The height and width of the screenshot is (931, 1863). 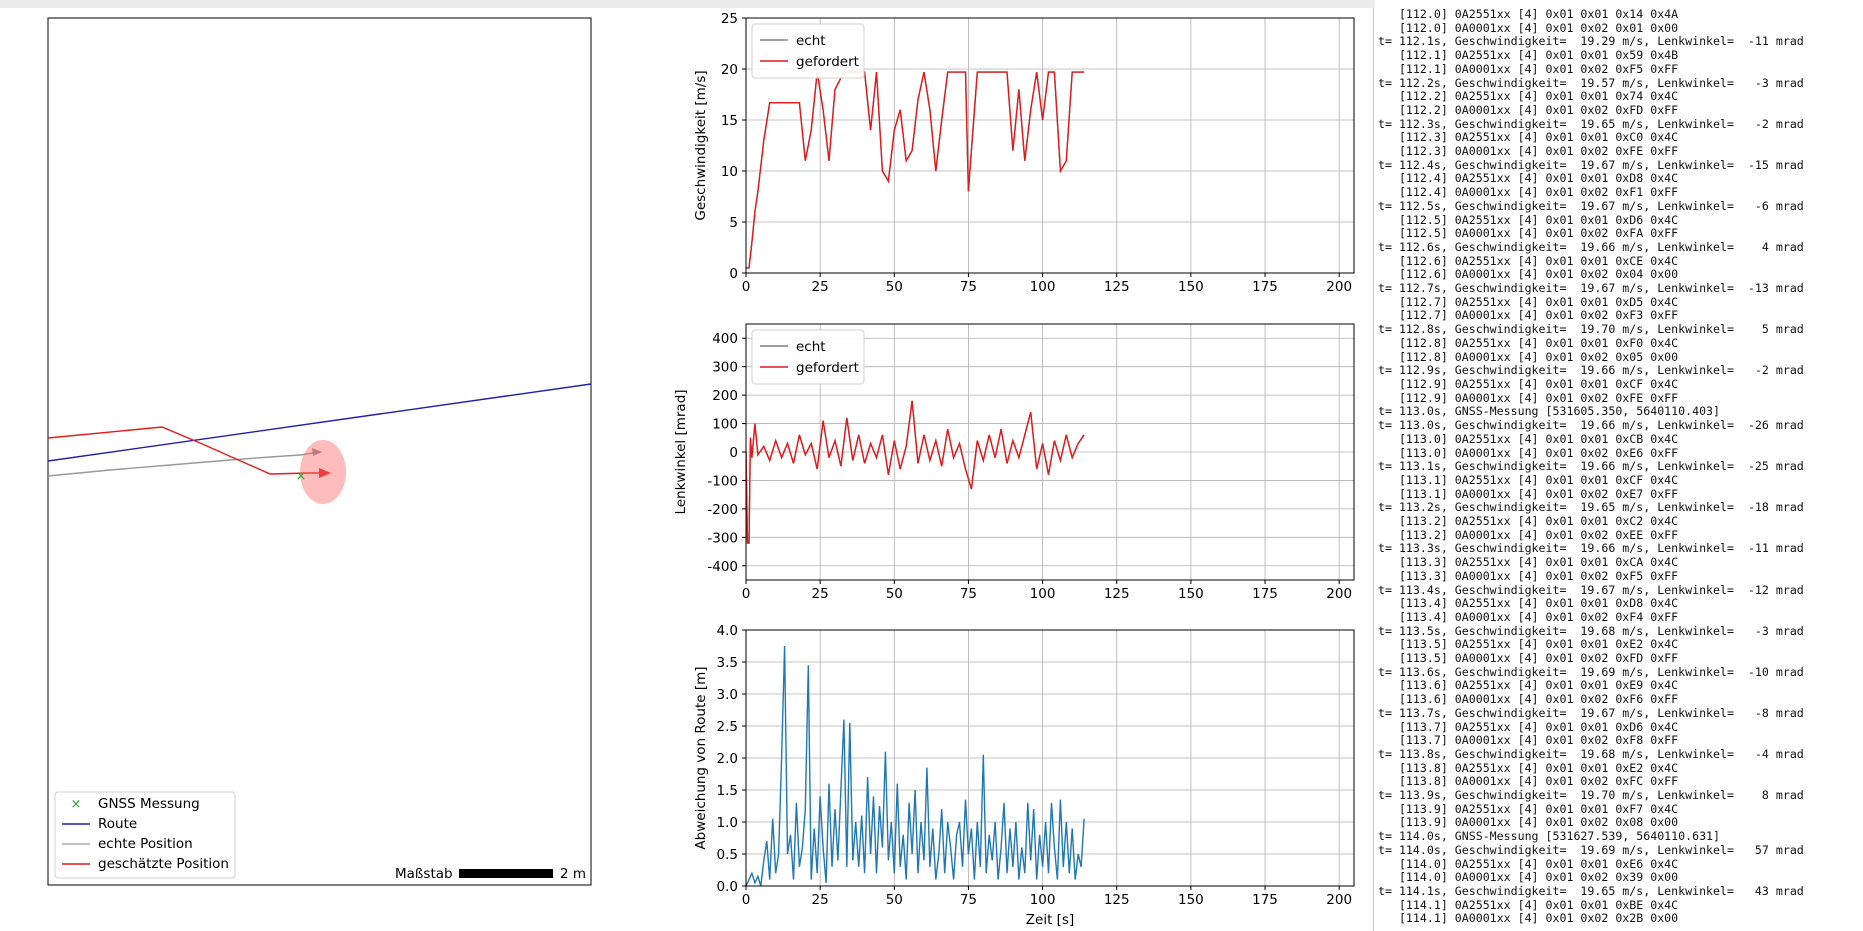 What do you see at coordinates (1538, 904) in the screenshot?
I see `log-line: [114.1] 0A2551xx [4] 0x01 0x01 0xBE 0x4C` at bounding box center [1538, 904].